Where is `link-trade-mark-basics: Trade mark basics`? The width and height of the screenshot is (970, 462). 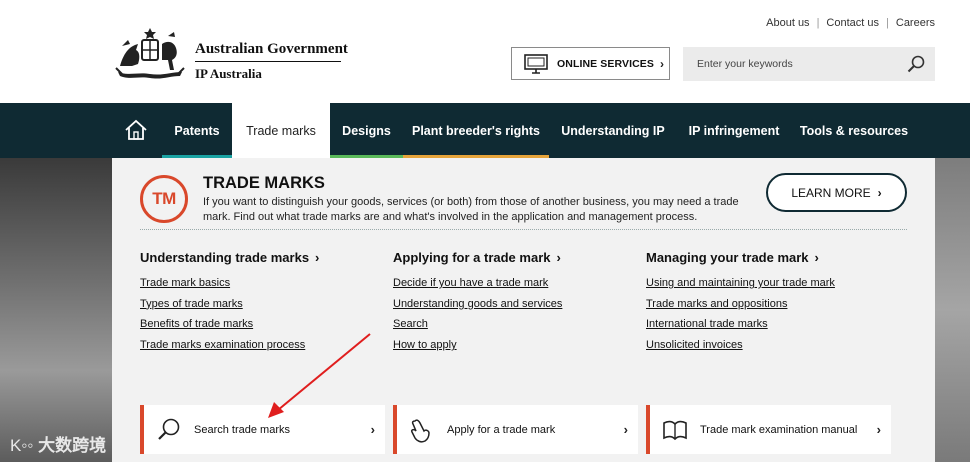
link-trade-mark-basics: Trade mark basics is located at coordinates (229, 283).